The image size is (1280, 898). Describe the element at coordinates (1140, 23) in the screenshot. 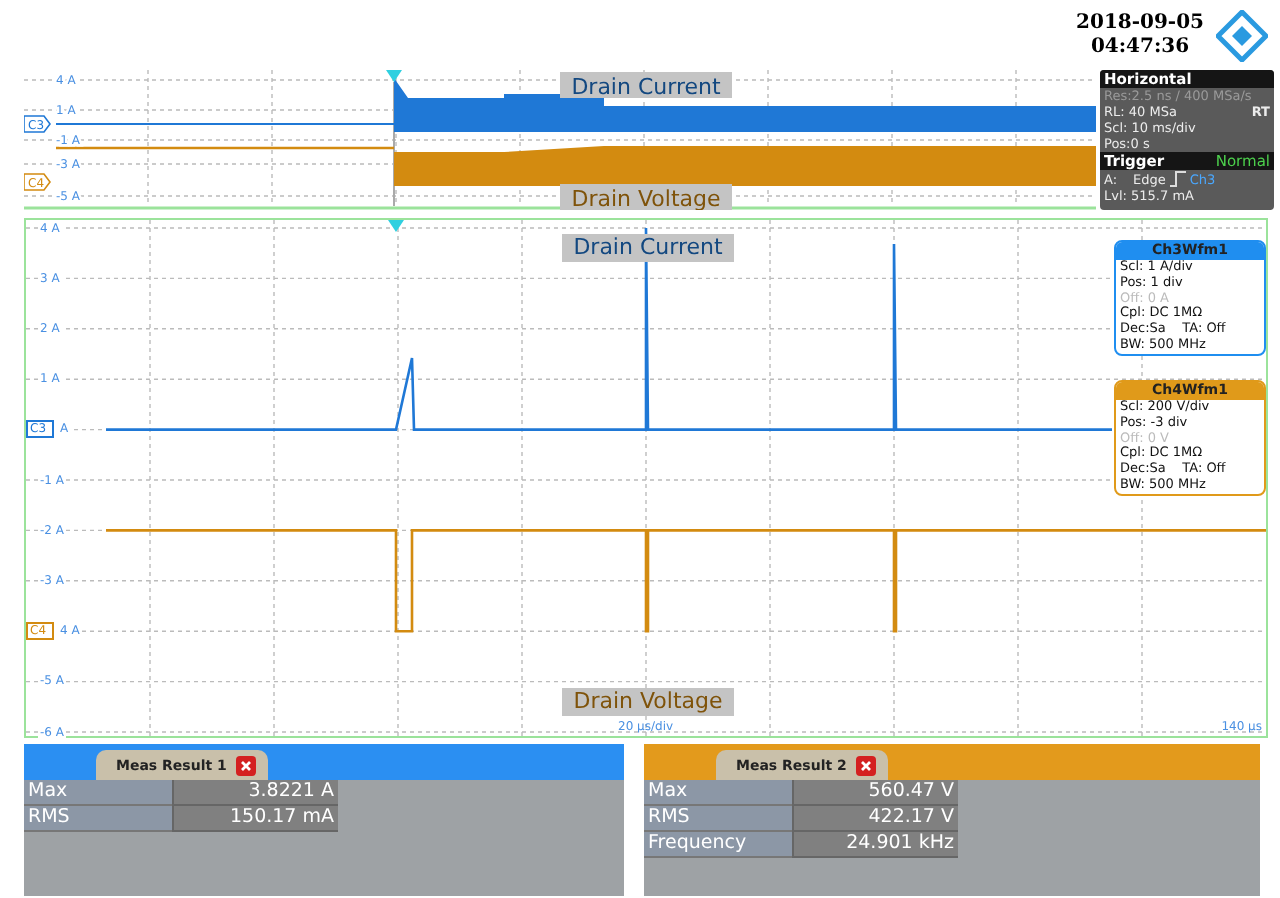

I see `date-text: 2018-09-05` at that location.